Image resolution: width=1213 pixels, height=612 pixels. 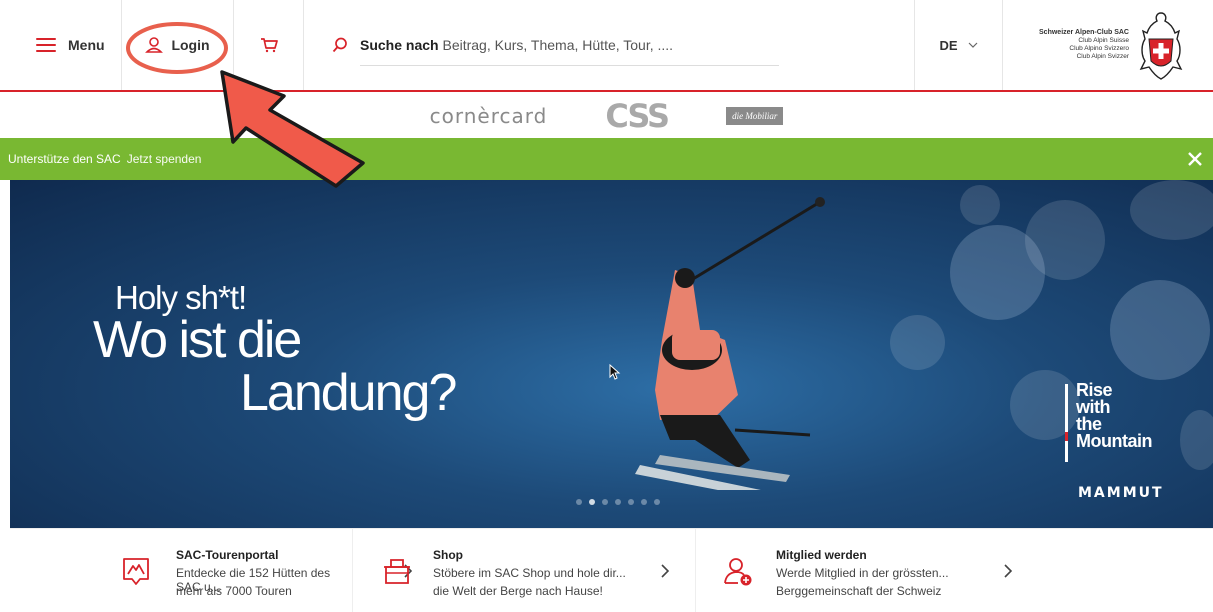 I want to click on shop-basket-icon, so click(x=397, y=571).